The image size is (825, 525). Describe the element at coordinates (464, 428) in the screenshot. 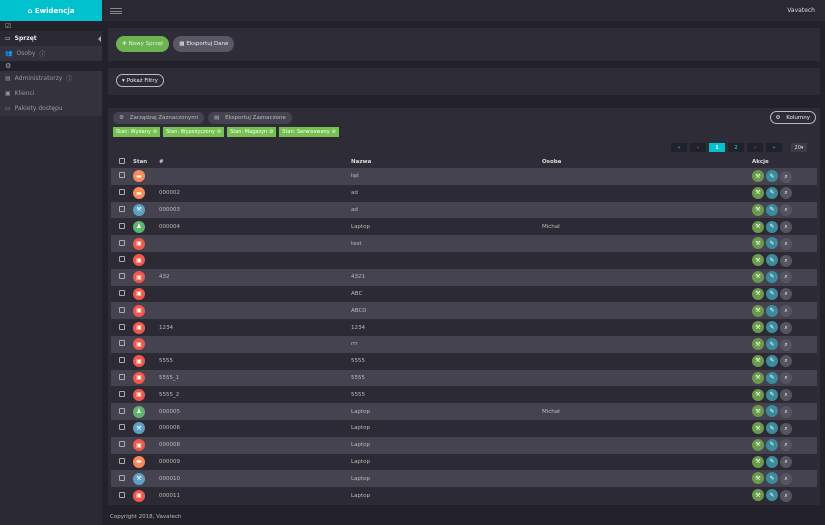

I see `table-row: ⚒ 000006 Laptop ⚒ ✎ ⌕` at that location.